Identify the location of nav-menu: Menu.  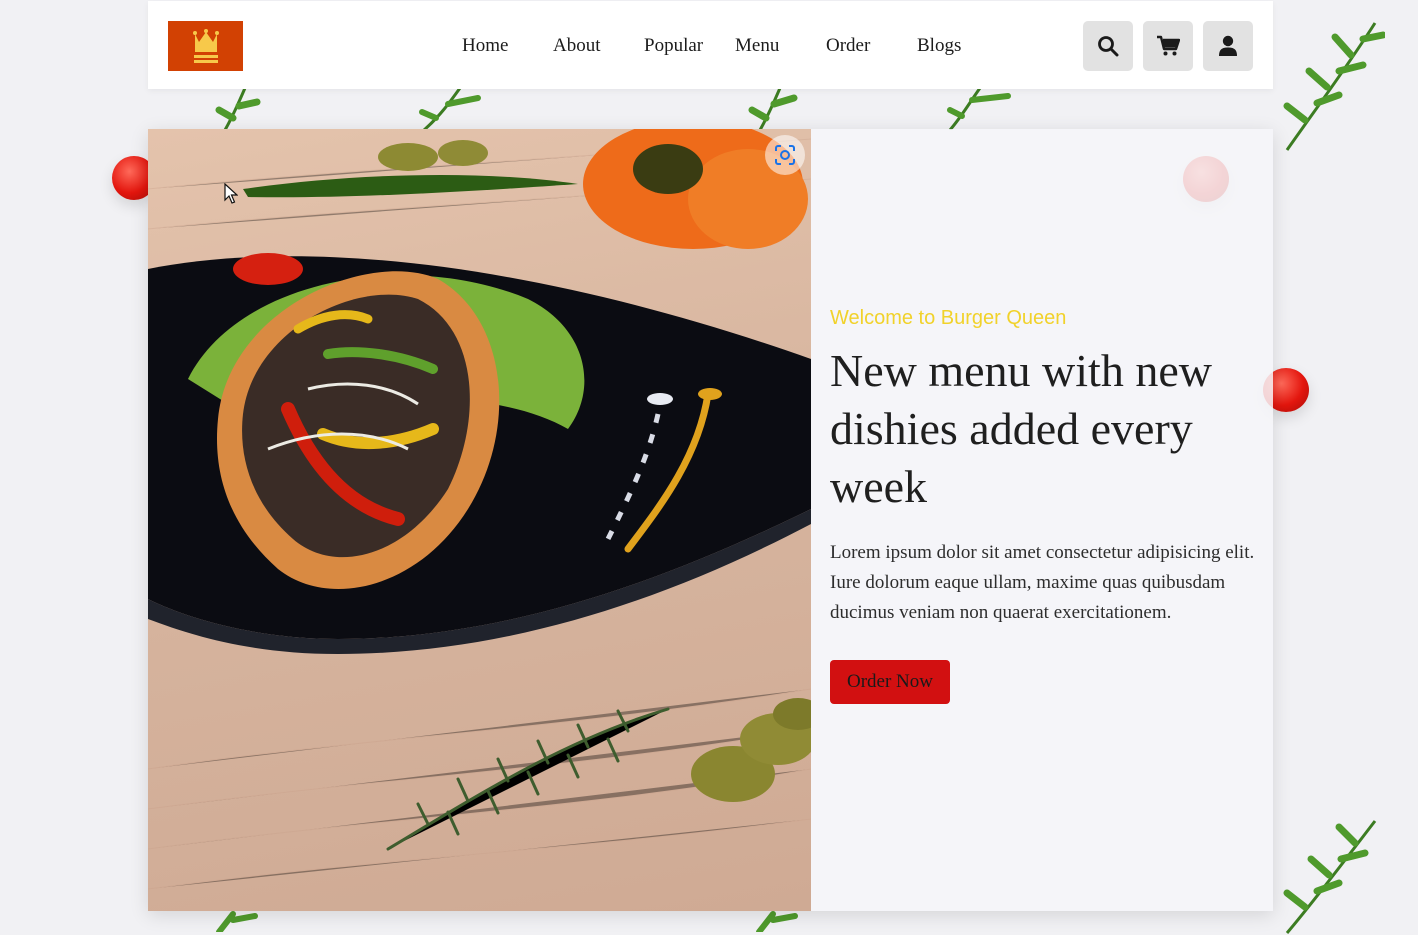
(757, 46).